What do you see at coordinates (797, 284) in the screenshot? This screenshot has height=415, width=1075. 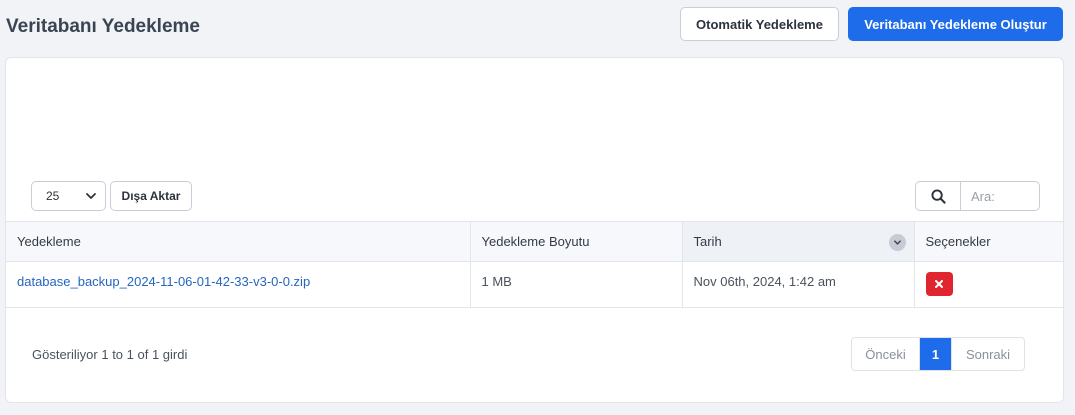 I see `backup-date-cell: Nov 06th, 2024, 1:42 am` at bounding box center [797, 284].